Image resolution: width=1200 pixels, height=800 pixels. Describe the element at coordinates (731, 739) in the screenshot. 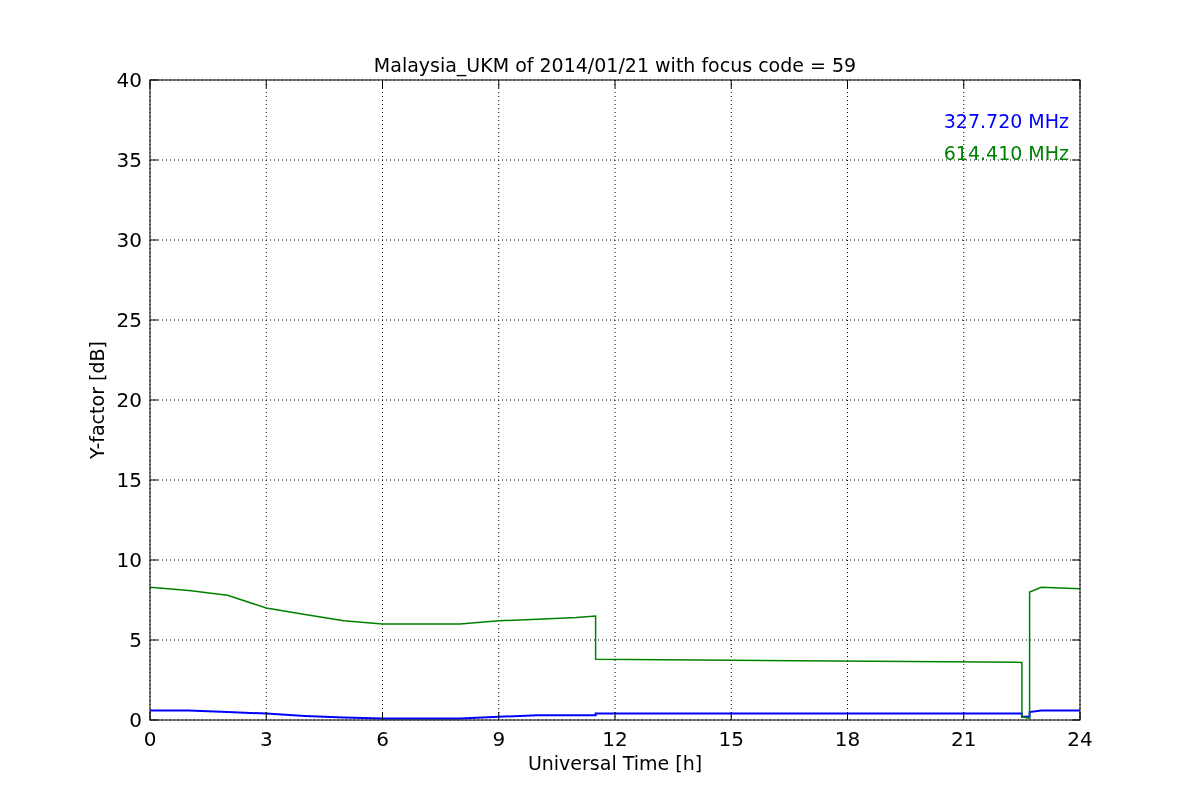

I see `x-tick-label: 15` at that location.